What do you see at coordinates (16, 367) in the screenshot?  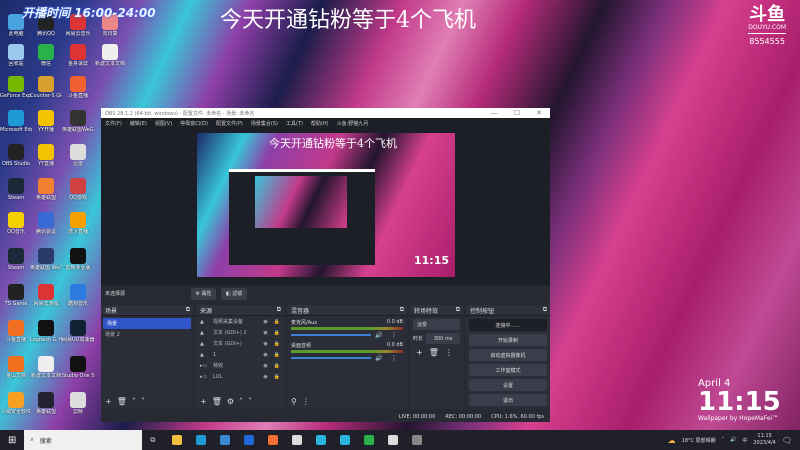 I see `desktop-icon: 金山文档` at bounding box center [16, 367].